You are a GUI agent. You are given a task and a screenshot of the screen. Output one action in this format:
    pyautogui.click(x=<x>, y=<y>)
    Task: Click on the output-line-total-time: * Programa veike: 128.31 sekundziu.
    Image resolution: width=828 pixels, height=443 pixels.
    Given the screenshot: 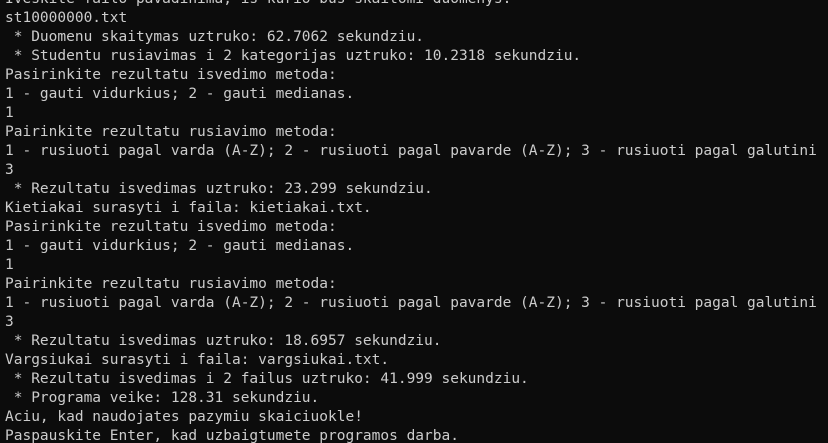 What is the action you would take?
    pyautogui.click(x=162, y=398)
    